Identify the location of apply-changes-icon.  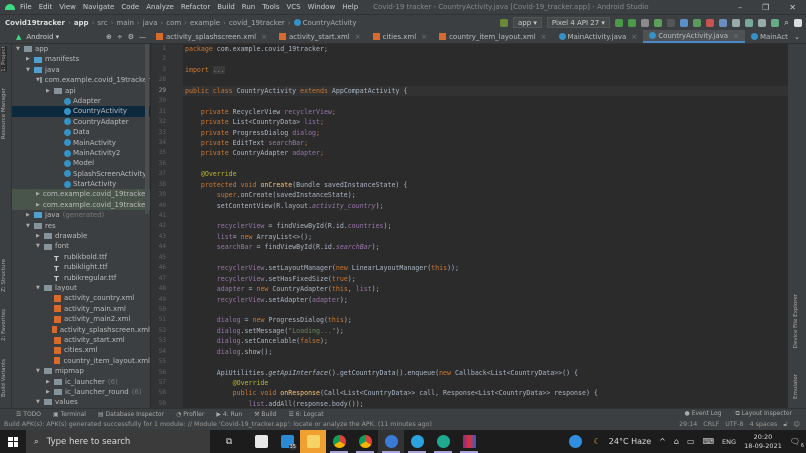
(631, 22).